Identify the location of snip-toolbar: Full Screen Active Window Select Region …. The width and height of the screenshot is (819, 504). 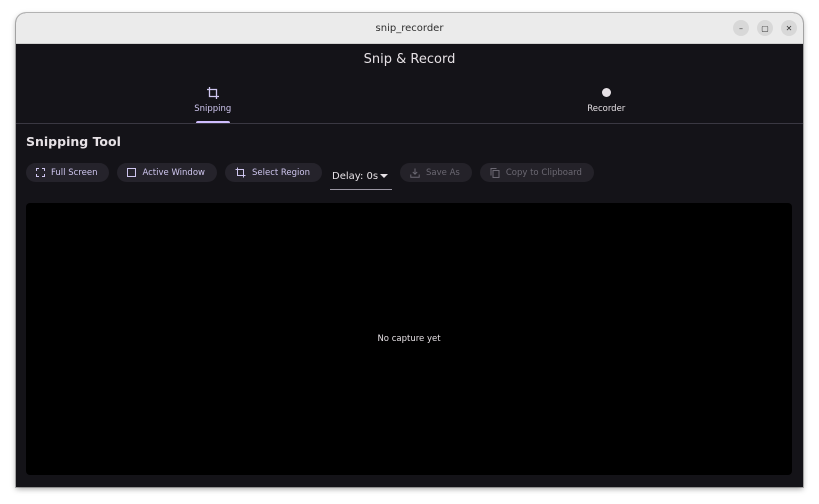
(314, 174).